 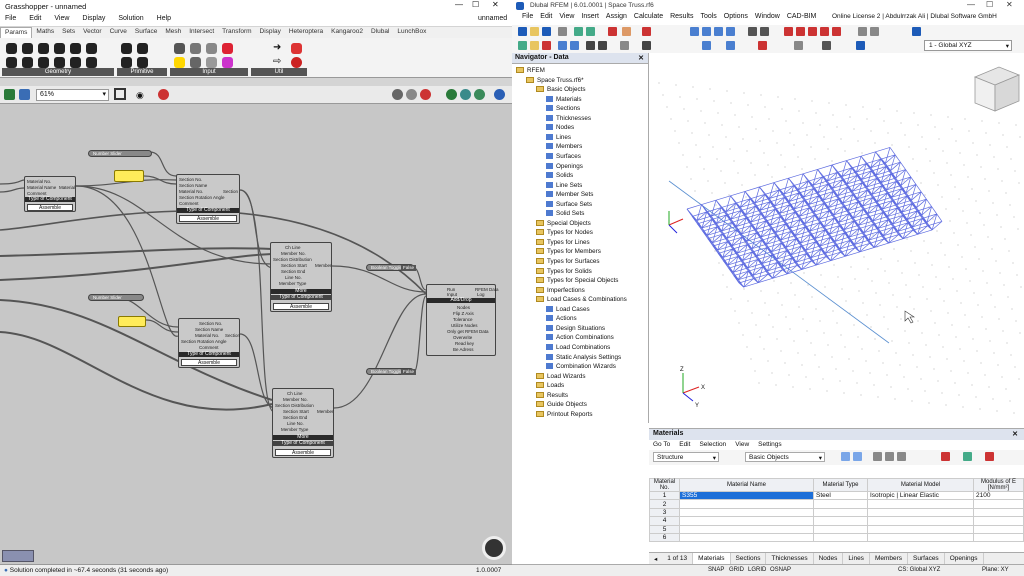 I want to click on tree-item: Loads, so click(x=550, y=385).